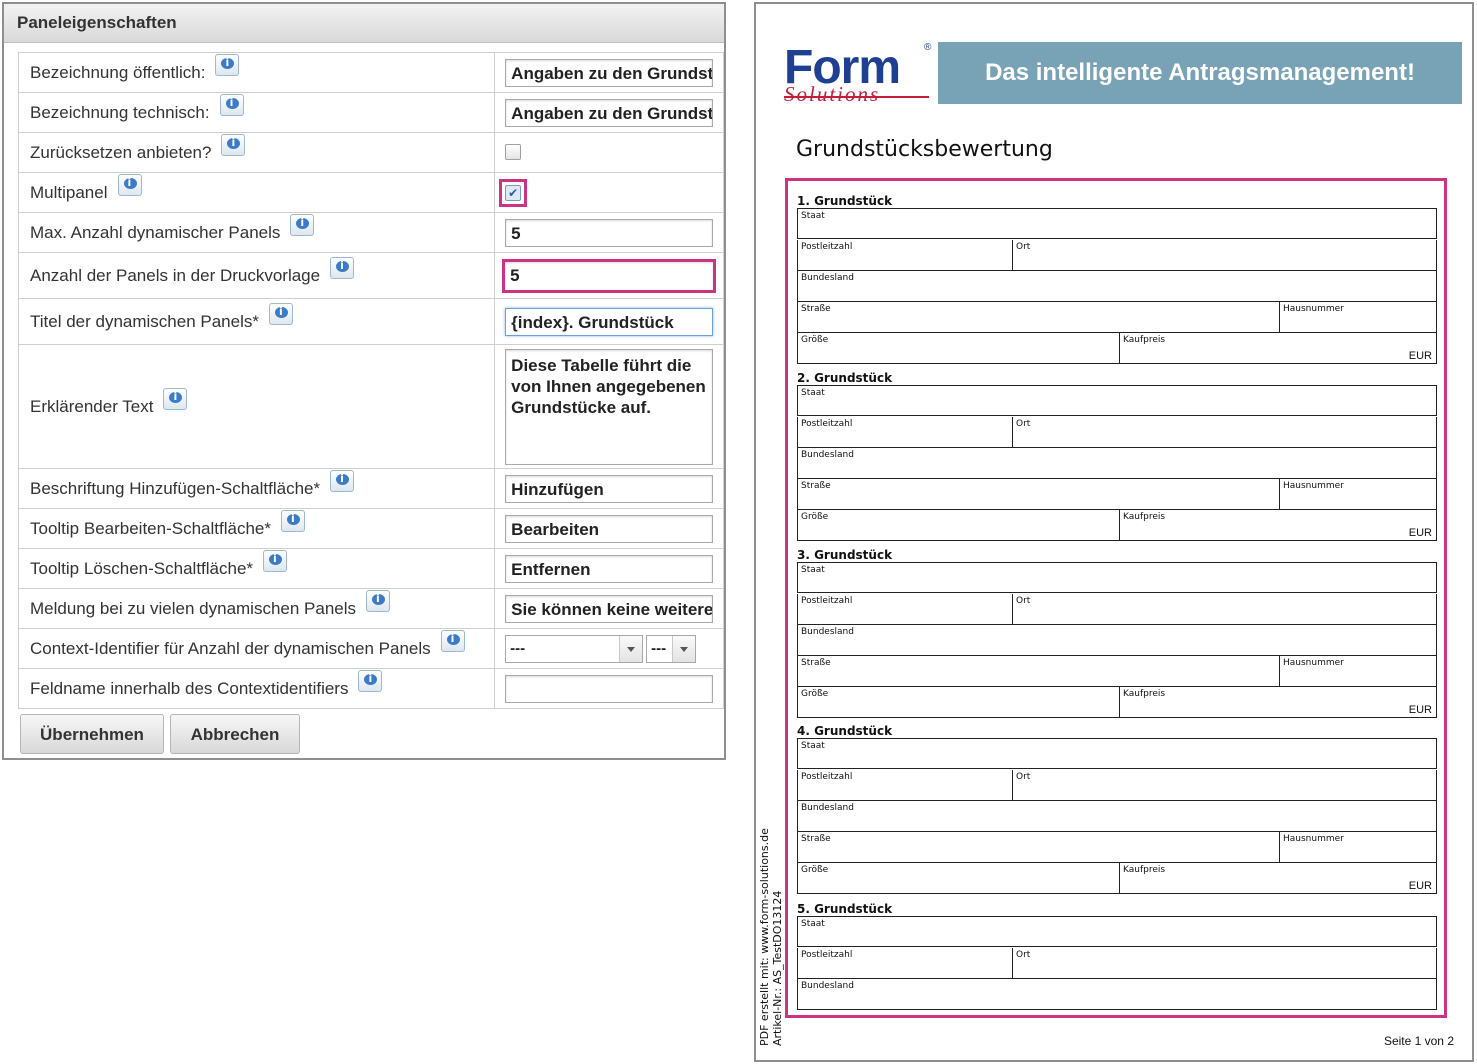  Describe the element at coordinates (609, 232) in the screenshot. I see `max-panels-input: 5` at that location.